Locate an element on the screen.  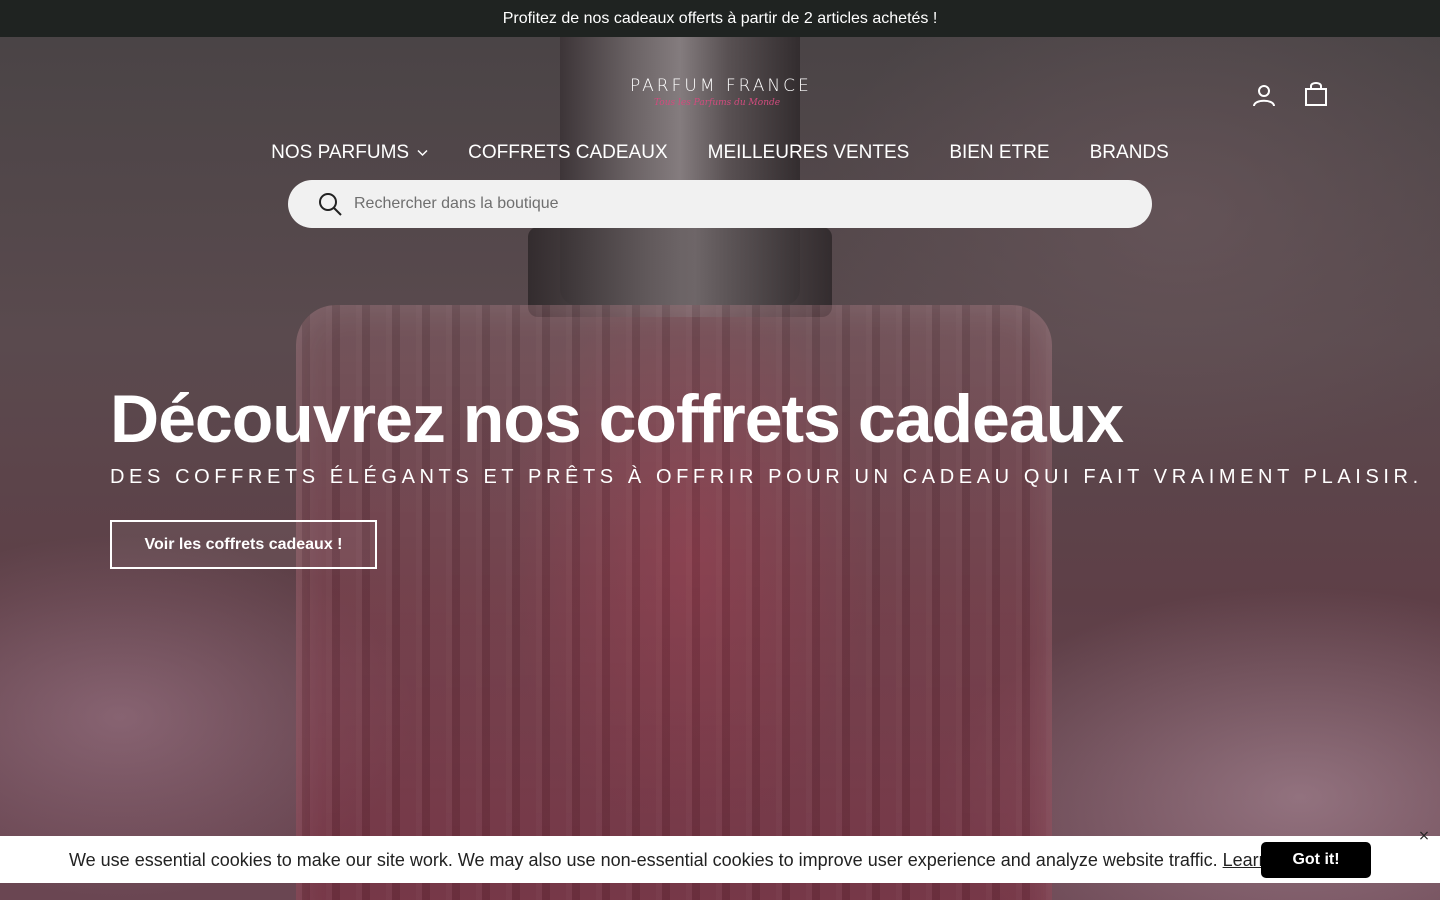
shopping-bag-icon is located at coordinates (1316, 94).